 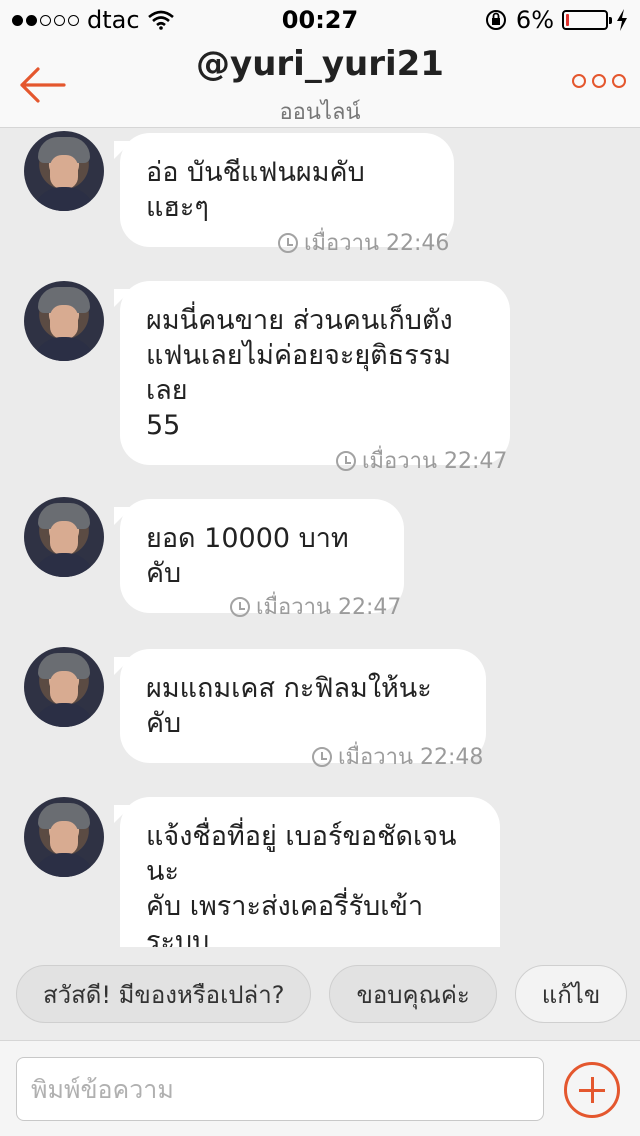 I want to click on battery-icon, so click(x=587, y=20).